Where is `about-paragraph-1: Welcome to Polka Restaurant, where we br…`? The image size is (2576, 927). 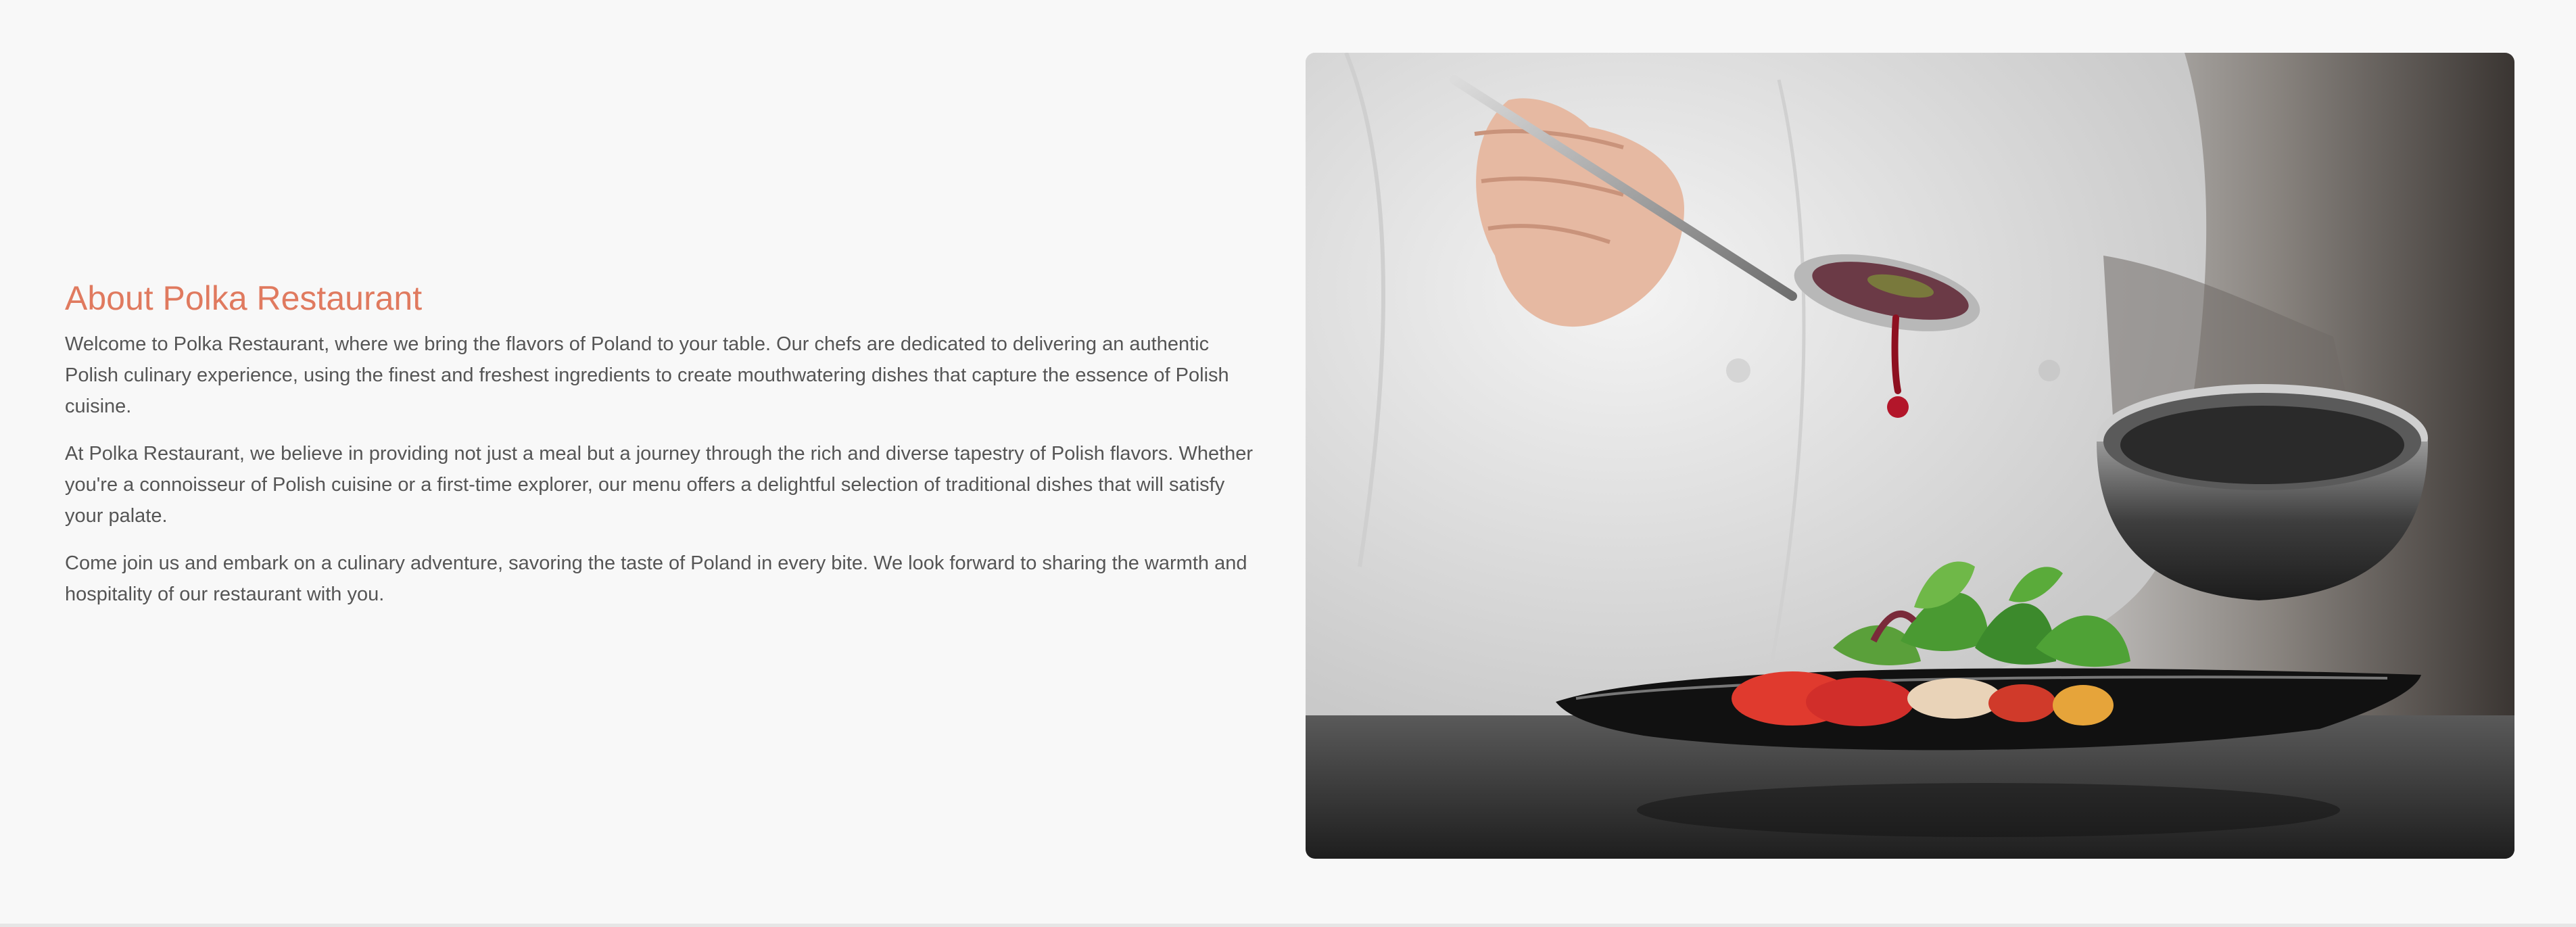 about-paragraph-1: Welcome to Polka Restaurant, where we br… is located at coordinates (647, 375).